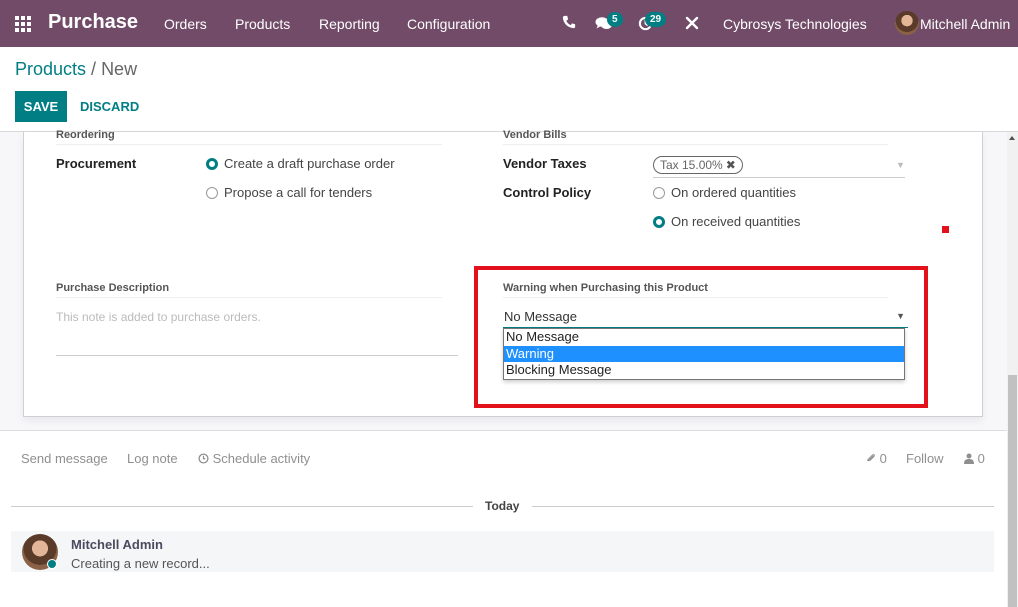 The width and height of the screenshot is (1018, 607). I want to click on menu-reporting: Reporting, so click(349, 24).